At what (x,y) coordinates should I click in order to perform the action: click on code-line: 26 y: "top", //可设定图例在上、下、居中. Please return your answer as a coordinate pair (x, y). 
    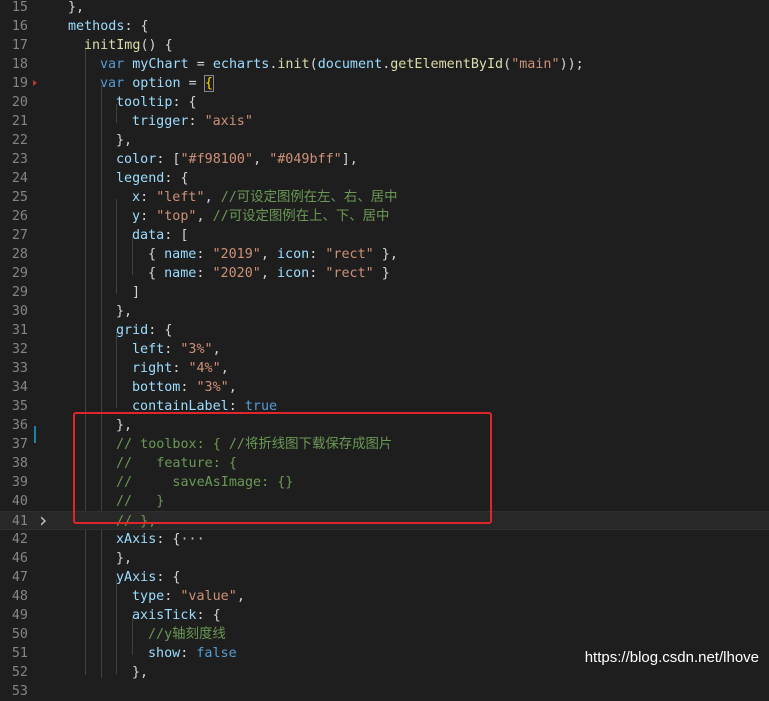
    Looking at the image, I should click on (384, 216).